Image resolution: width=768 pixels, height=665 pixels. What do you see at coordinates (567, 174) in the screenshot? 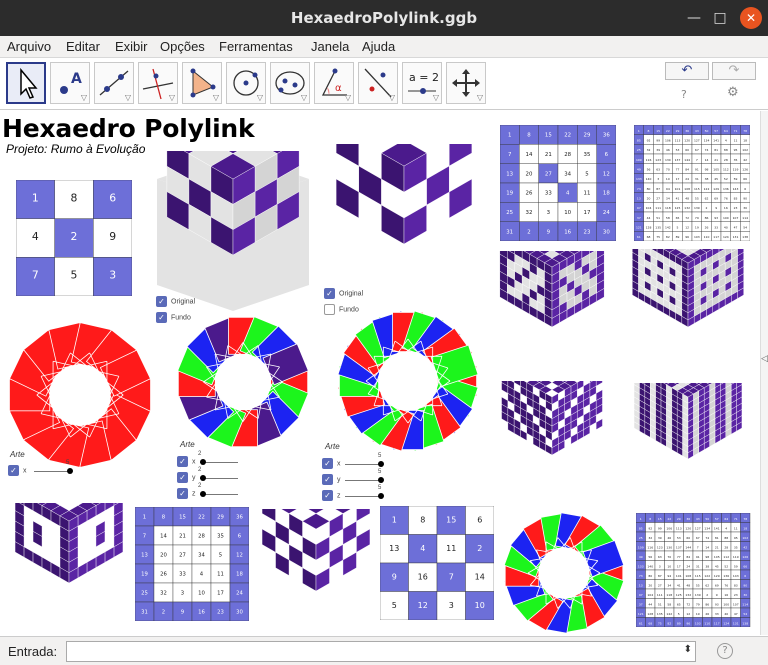
I see `svg-text: 34` at bounding box center [567, 174].